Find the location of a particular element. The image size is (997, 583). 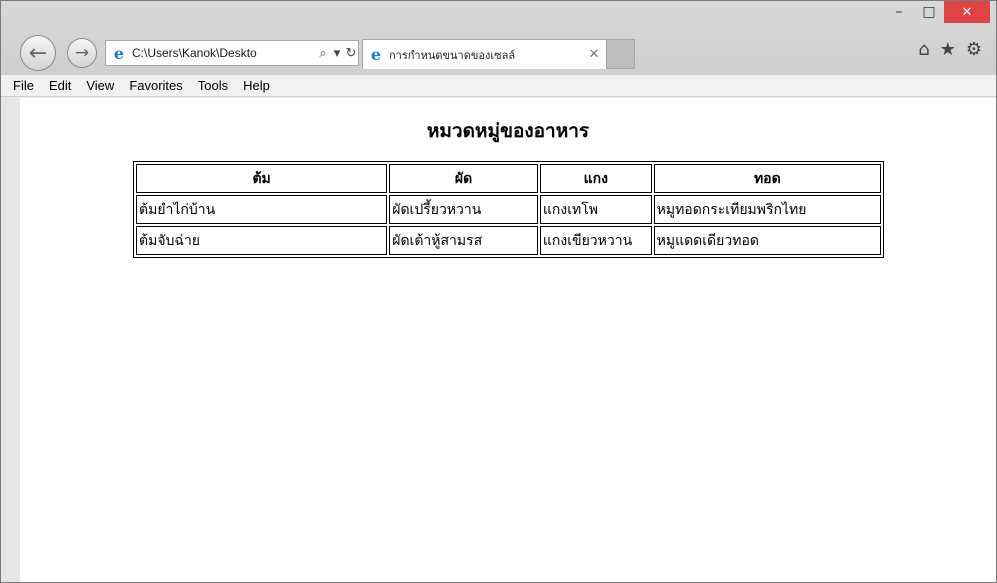

back-arrow-icon: ← is located at coordinates (38, 53).